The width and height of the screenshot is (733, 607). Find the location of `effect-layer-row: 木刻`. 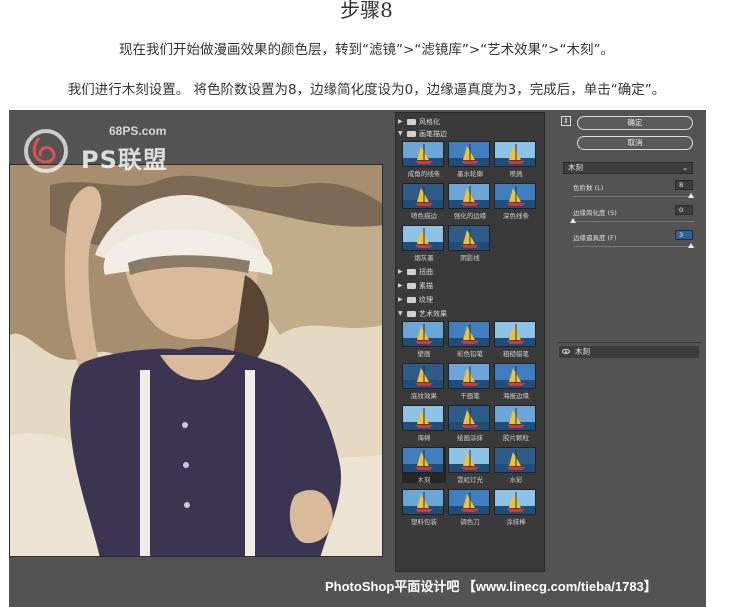

effect-layer-row: 木刻 is located at coordinates (629, 352).